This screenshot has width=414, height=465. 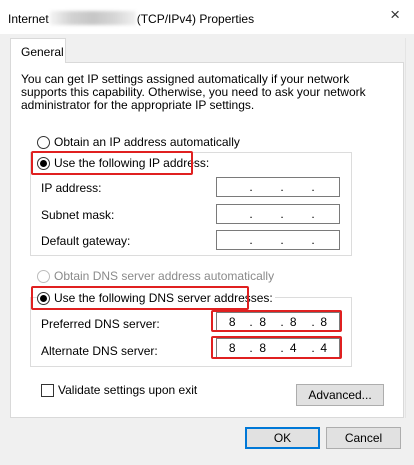 I want to click on validate-settings-label: Validate settings upon exit, so click(x=128, y=390).